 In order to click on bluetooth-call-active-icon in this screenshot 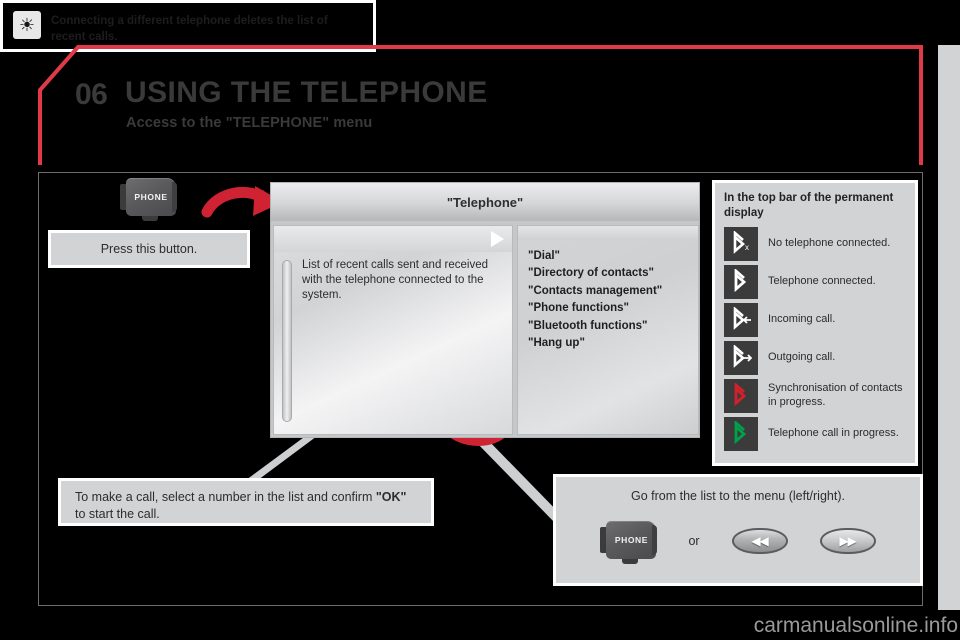, I will do `click(741, 433)`.